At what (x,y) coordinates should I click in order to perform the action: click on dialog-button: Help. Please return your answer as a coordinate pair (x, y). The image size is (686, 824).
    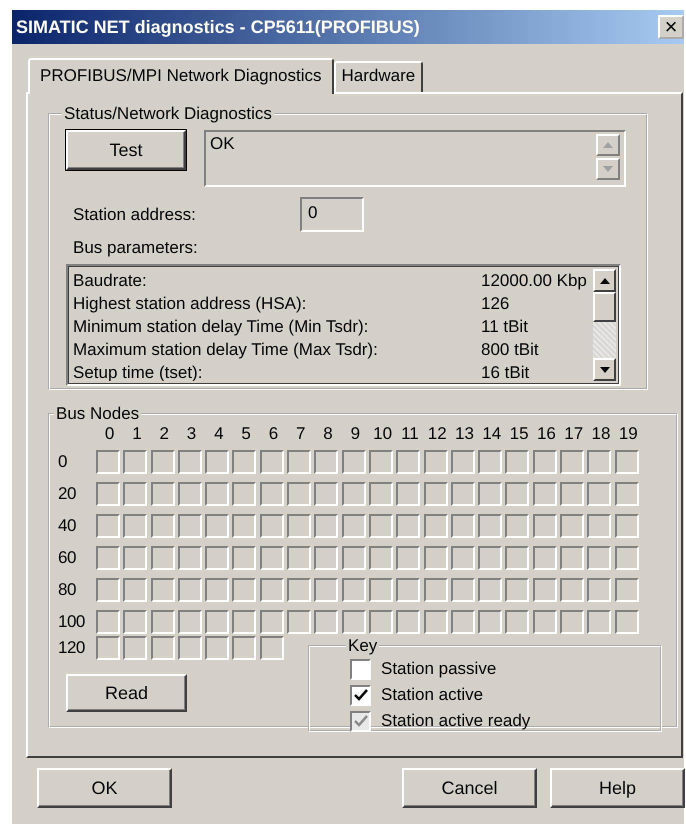
    Looking at the image, I should click on (617, 788).